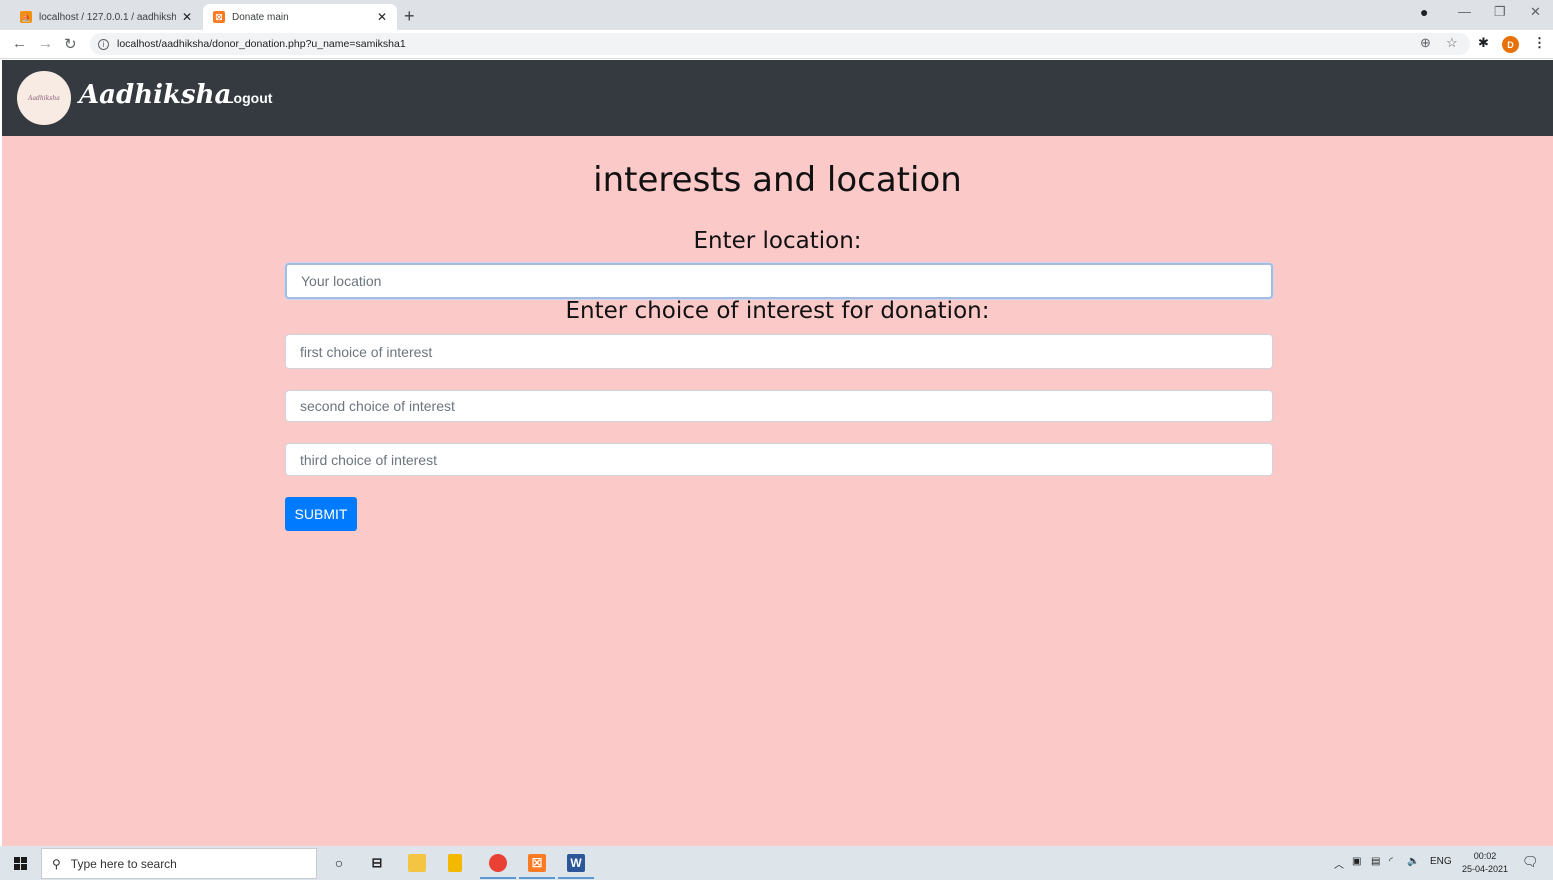  What do you see at coordinates (179, 863) in the screenshot?
I see `taskbar-search: ⚲ Type here to search` at bounding box center [179, 863].